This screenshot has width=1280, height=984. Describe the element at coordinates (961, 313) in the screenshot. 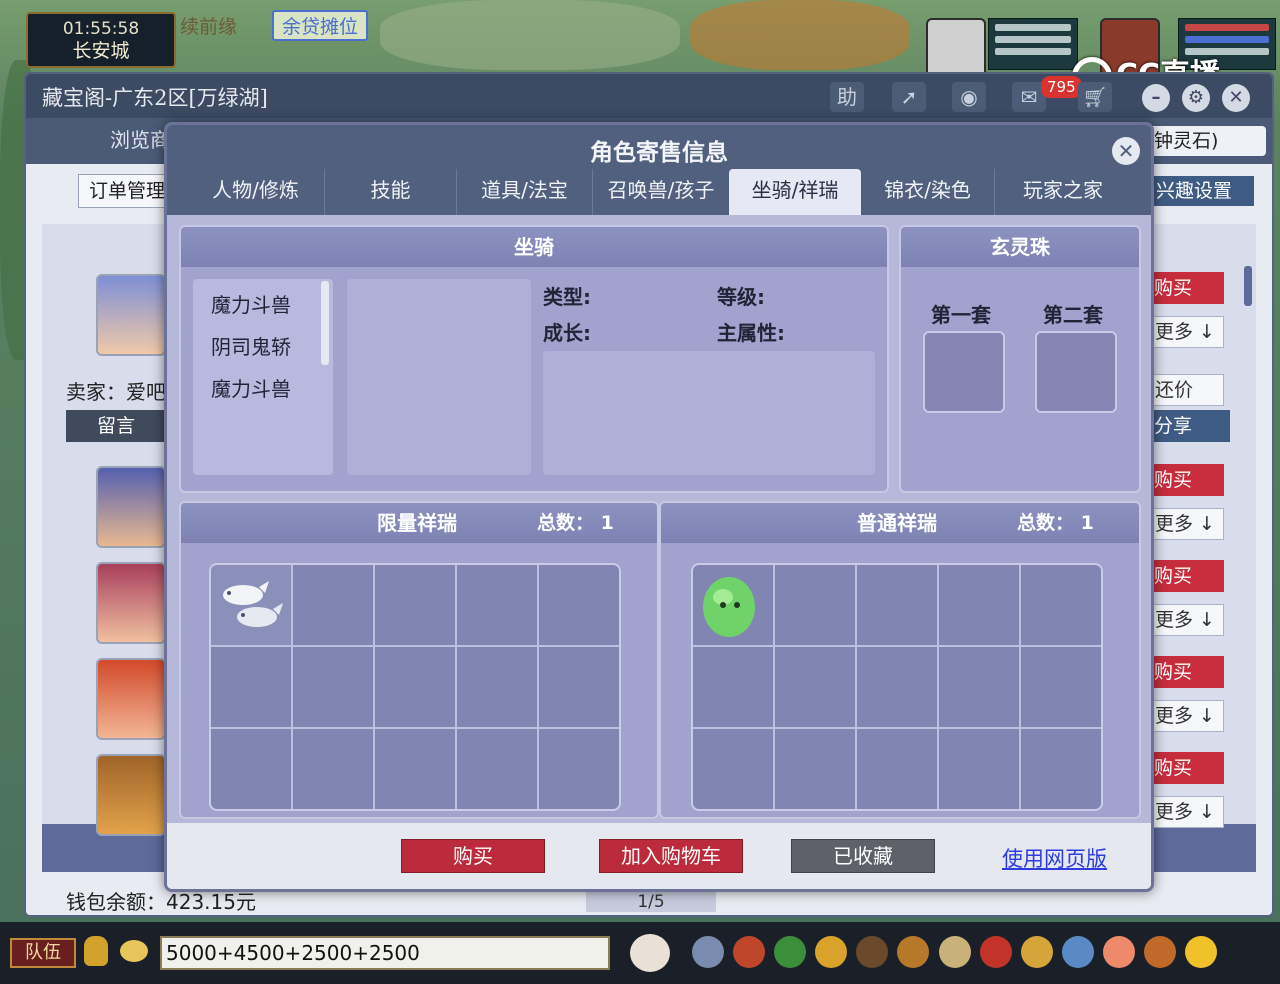

I see `orb-set1-label: 第一套` at that location.